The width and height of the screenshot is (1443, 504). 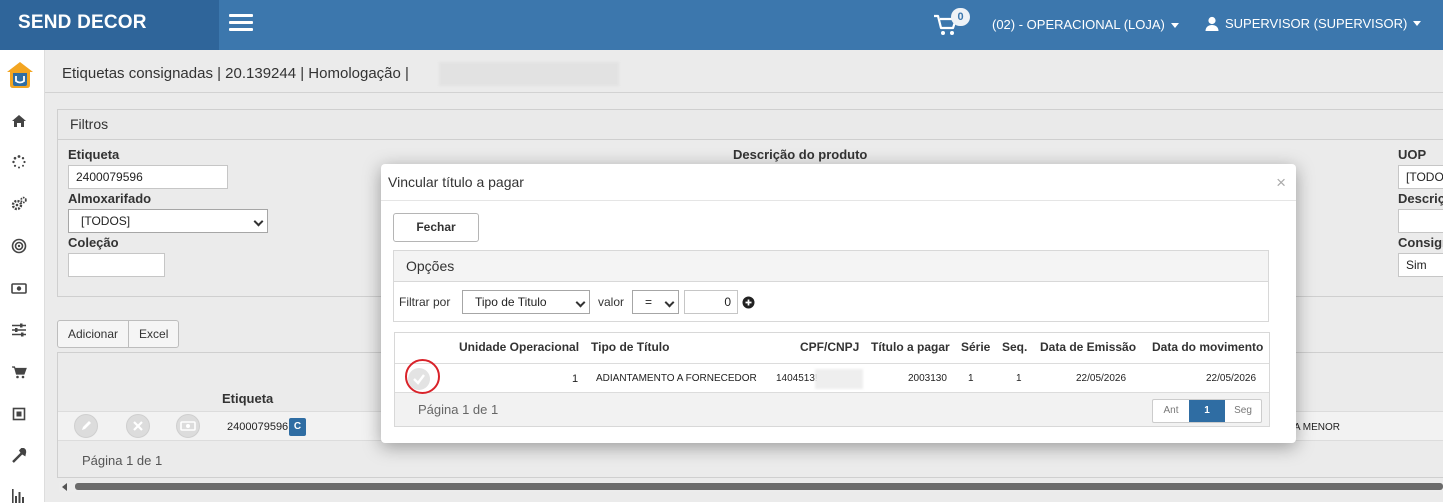 What do you see at coordinates (976, 347) in the screenshot?
I see `col-serie: Série` at bounding box center [976, 347].